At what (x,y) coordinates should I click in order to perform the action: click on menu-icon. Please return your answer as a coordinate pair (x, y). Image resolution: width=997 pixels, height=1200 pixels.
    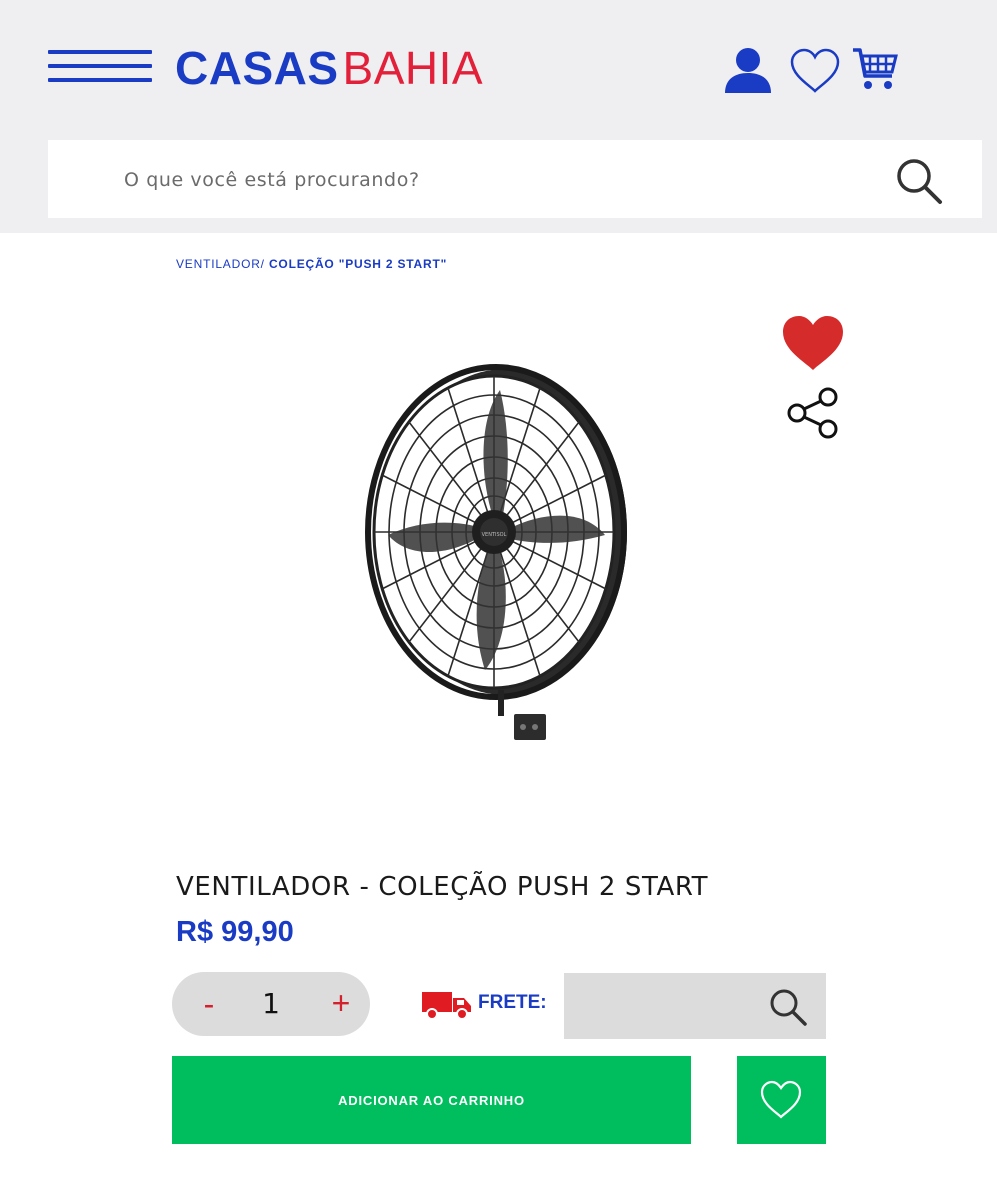
    Looking at the image, I should click on (100, 67).